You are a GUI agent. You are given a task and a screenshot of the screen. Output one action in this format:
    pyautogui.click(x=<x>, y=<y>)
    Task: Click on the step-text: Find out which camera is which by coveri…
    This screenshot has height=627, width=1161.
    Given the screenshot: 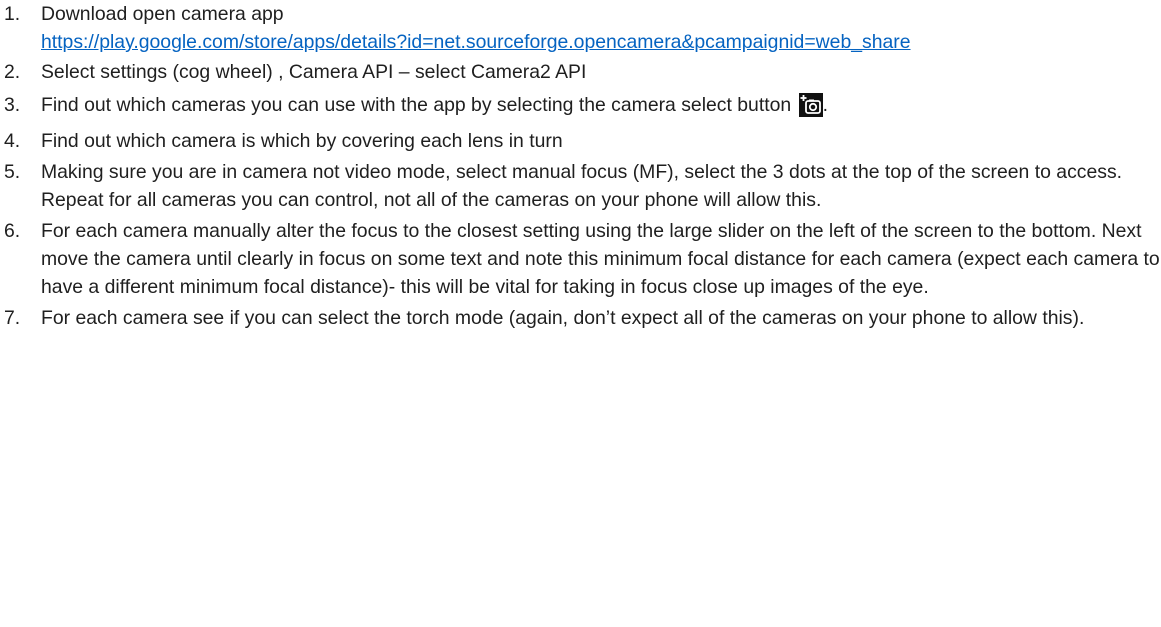 What is the action you would take?
    pyautogui.click(x=302, y=141)
    